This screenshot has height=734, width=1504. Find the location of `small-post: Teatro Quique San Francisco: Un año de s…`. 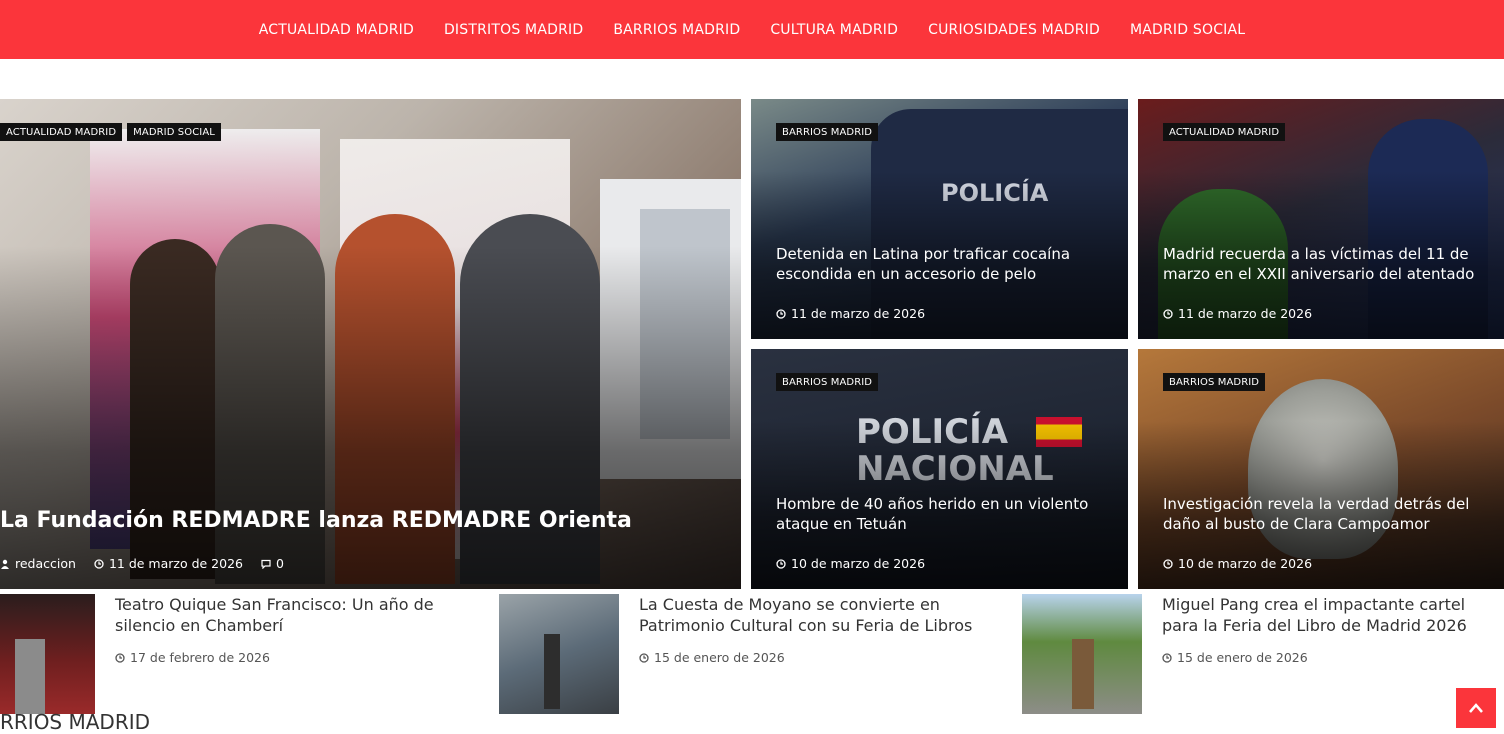

small-post: Teatro Quique San Francisco: Un año de s… is located at coordinates (227, 654).